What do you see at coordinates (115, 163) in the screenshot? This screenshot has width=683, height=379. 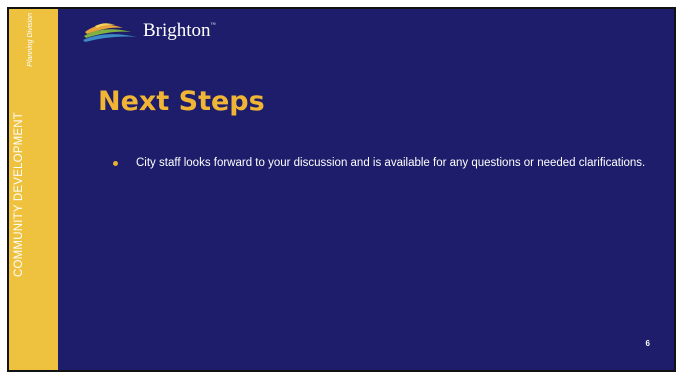 I see `bullet-dot-icon` at bounding box center [115, 163].